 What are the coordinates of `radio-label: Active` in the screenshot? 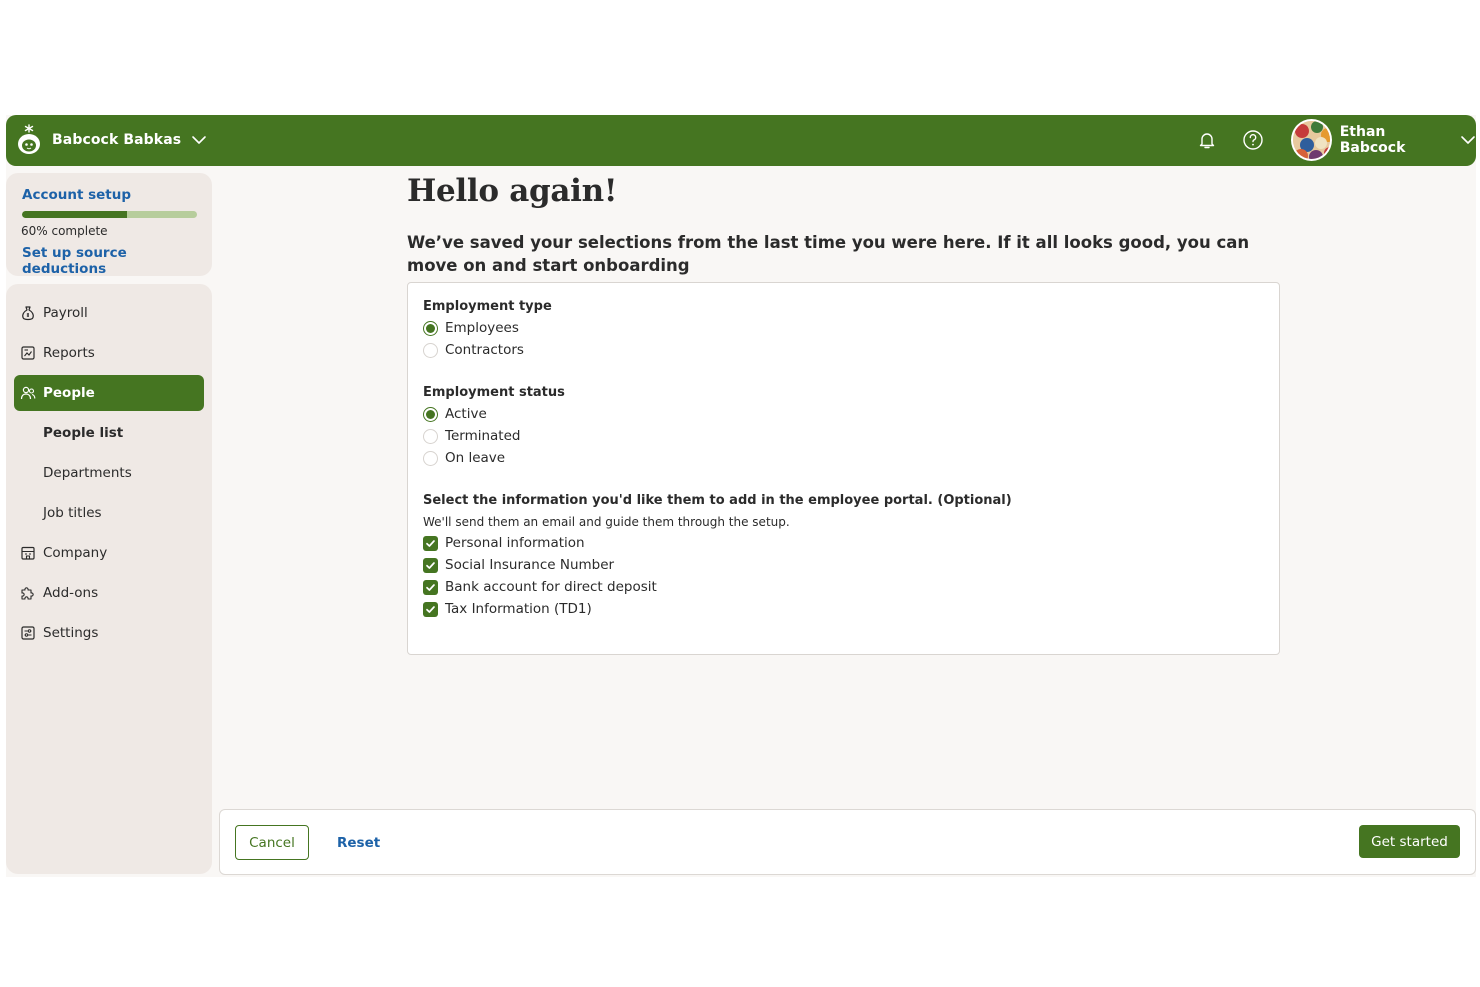 It's located at (466, 414).